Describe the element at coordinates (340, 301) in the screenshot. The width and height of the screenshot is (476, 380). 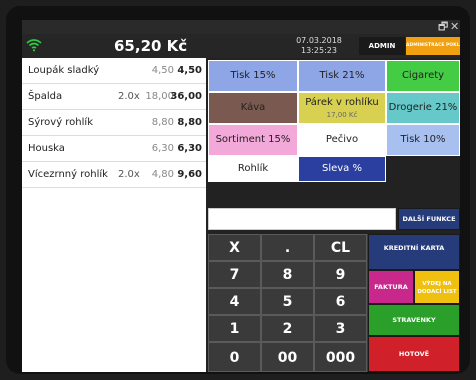
I see `key-6: 6` at that location.